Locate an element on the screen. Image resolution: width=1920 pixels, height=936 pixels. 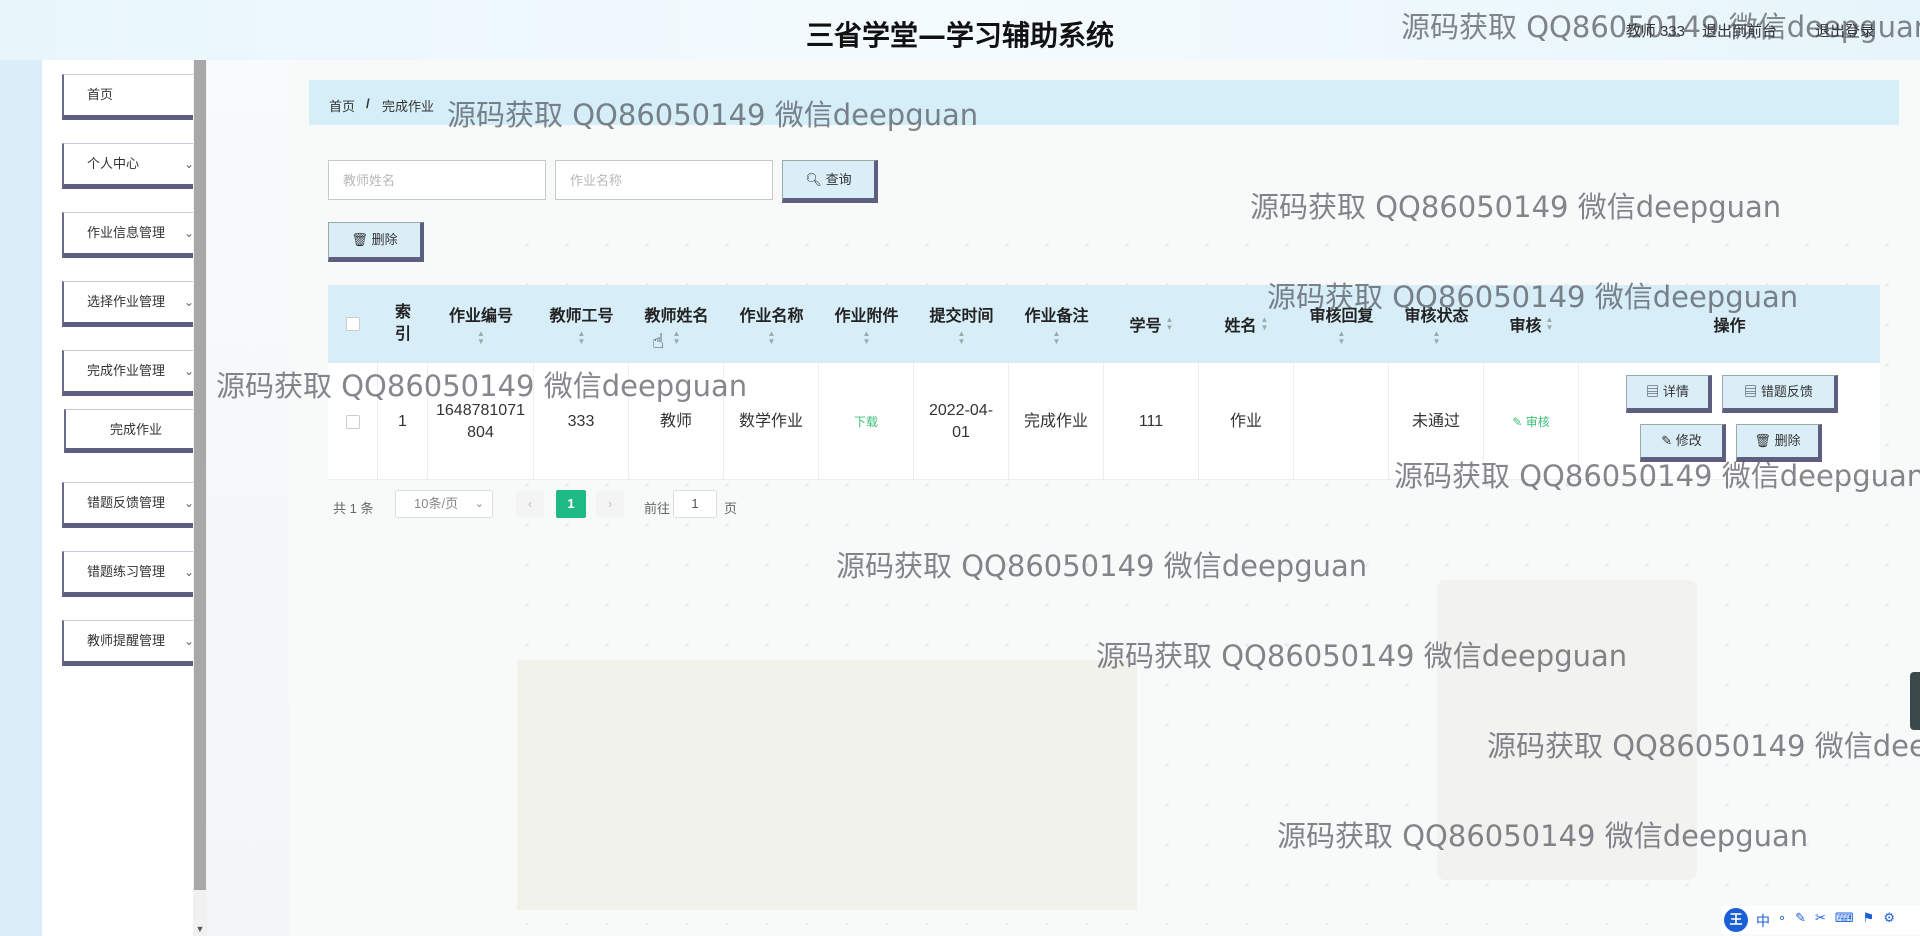
detail-button: ▤ 详情 is located at coordinates (1669, 394).